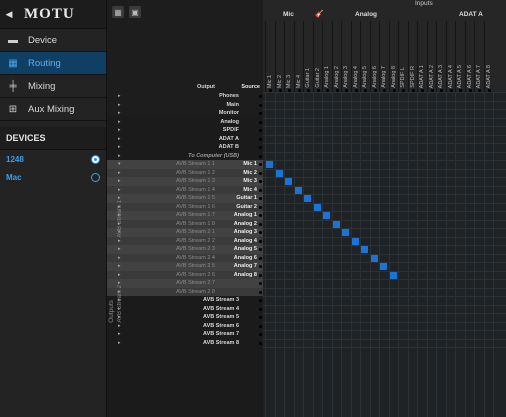 The height and width of the screenshot is (417, 506). Describe the element at coordinates (185, 181) in the screenshot. I see `output-row: ▸ AVB Stream 1 3 Mic 3` at that location.